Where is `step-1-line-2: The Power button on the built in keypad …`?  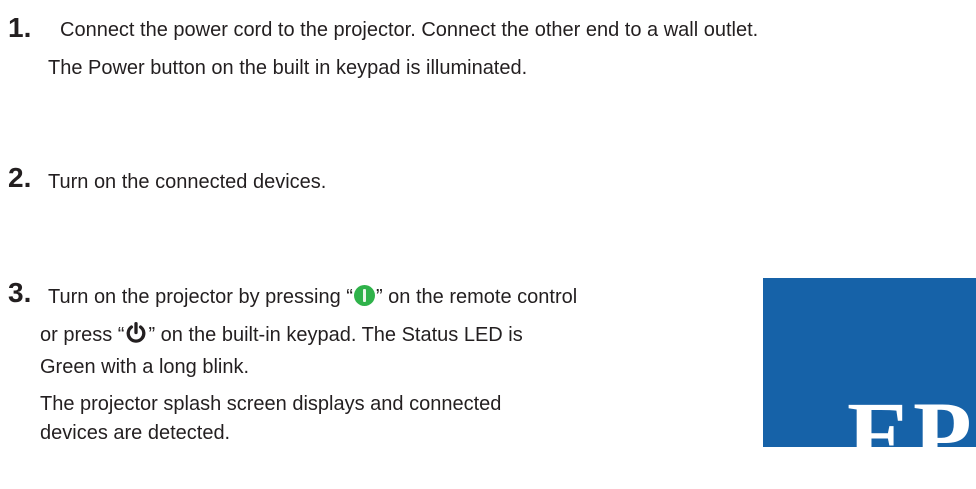 step-1-line-2: The Power button on the built in keypad … is located at coordinates (288, 68).